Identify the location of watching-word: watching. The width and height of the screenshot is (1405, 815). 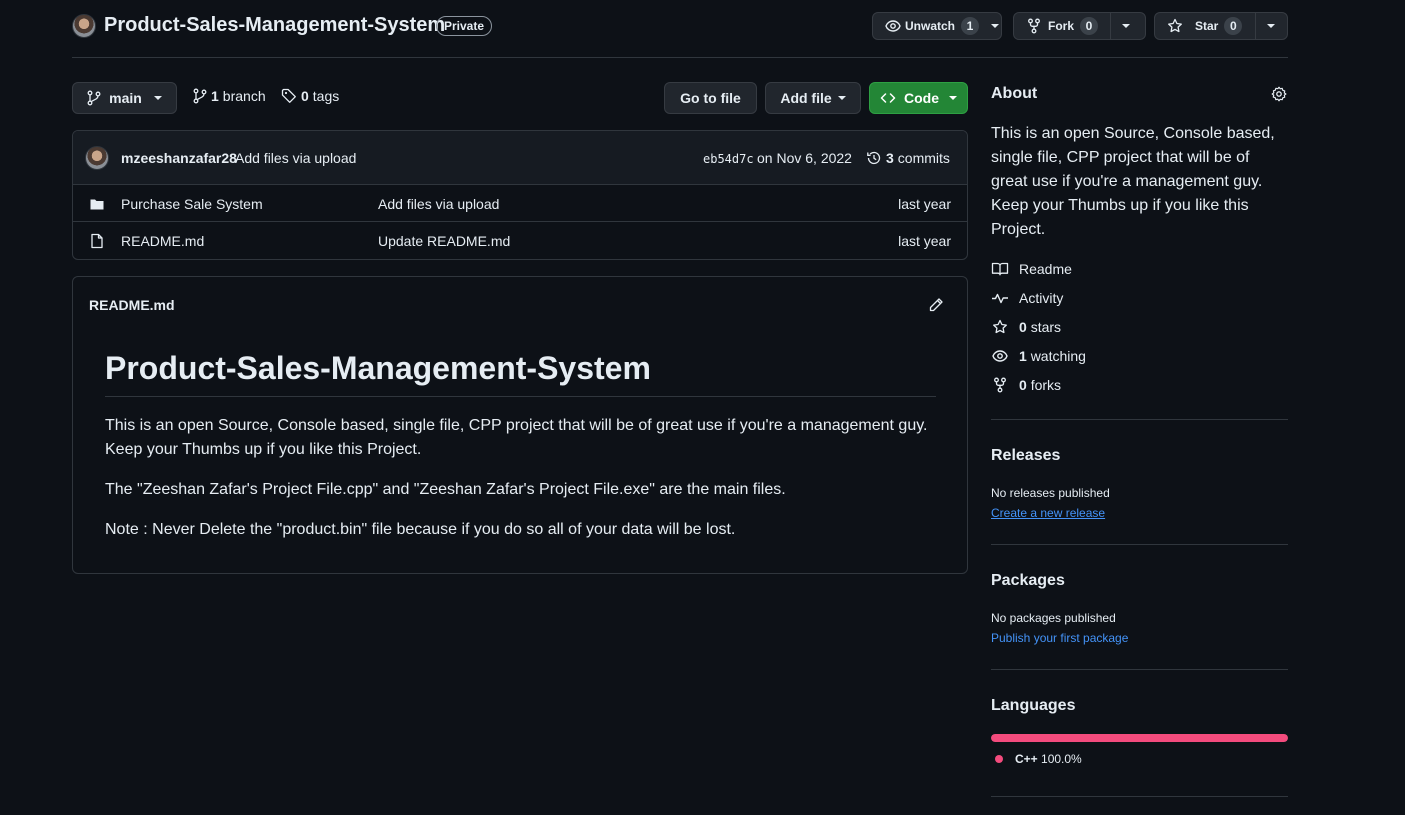
(1058, 356).